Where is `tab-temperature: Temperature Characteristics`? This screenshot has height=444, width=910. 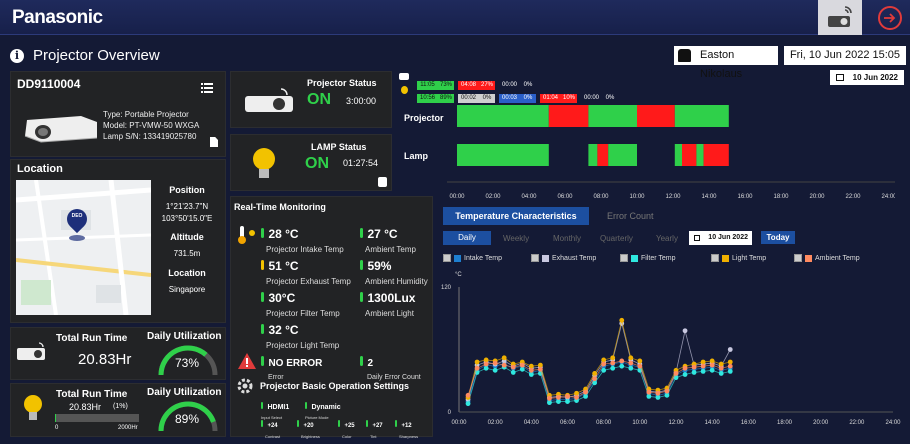 tab-temperature: Temperature Characteristics is located at coordinates (516, 216).